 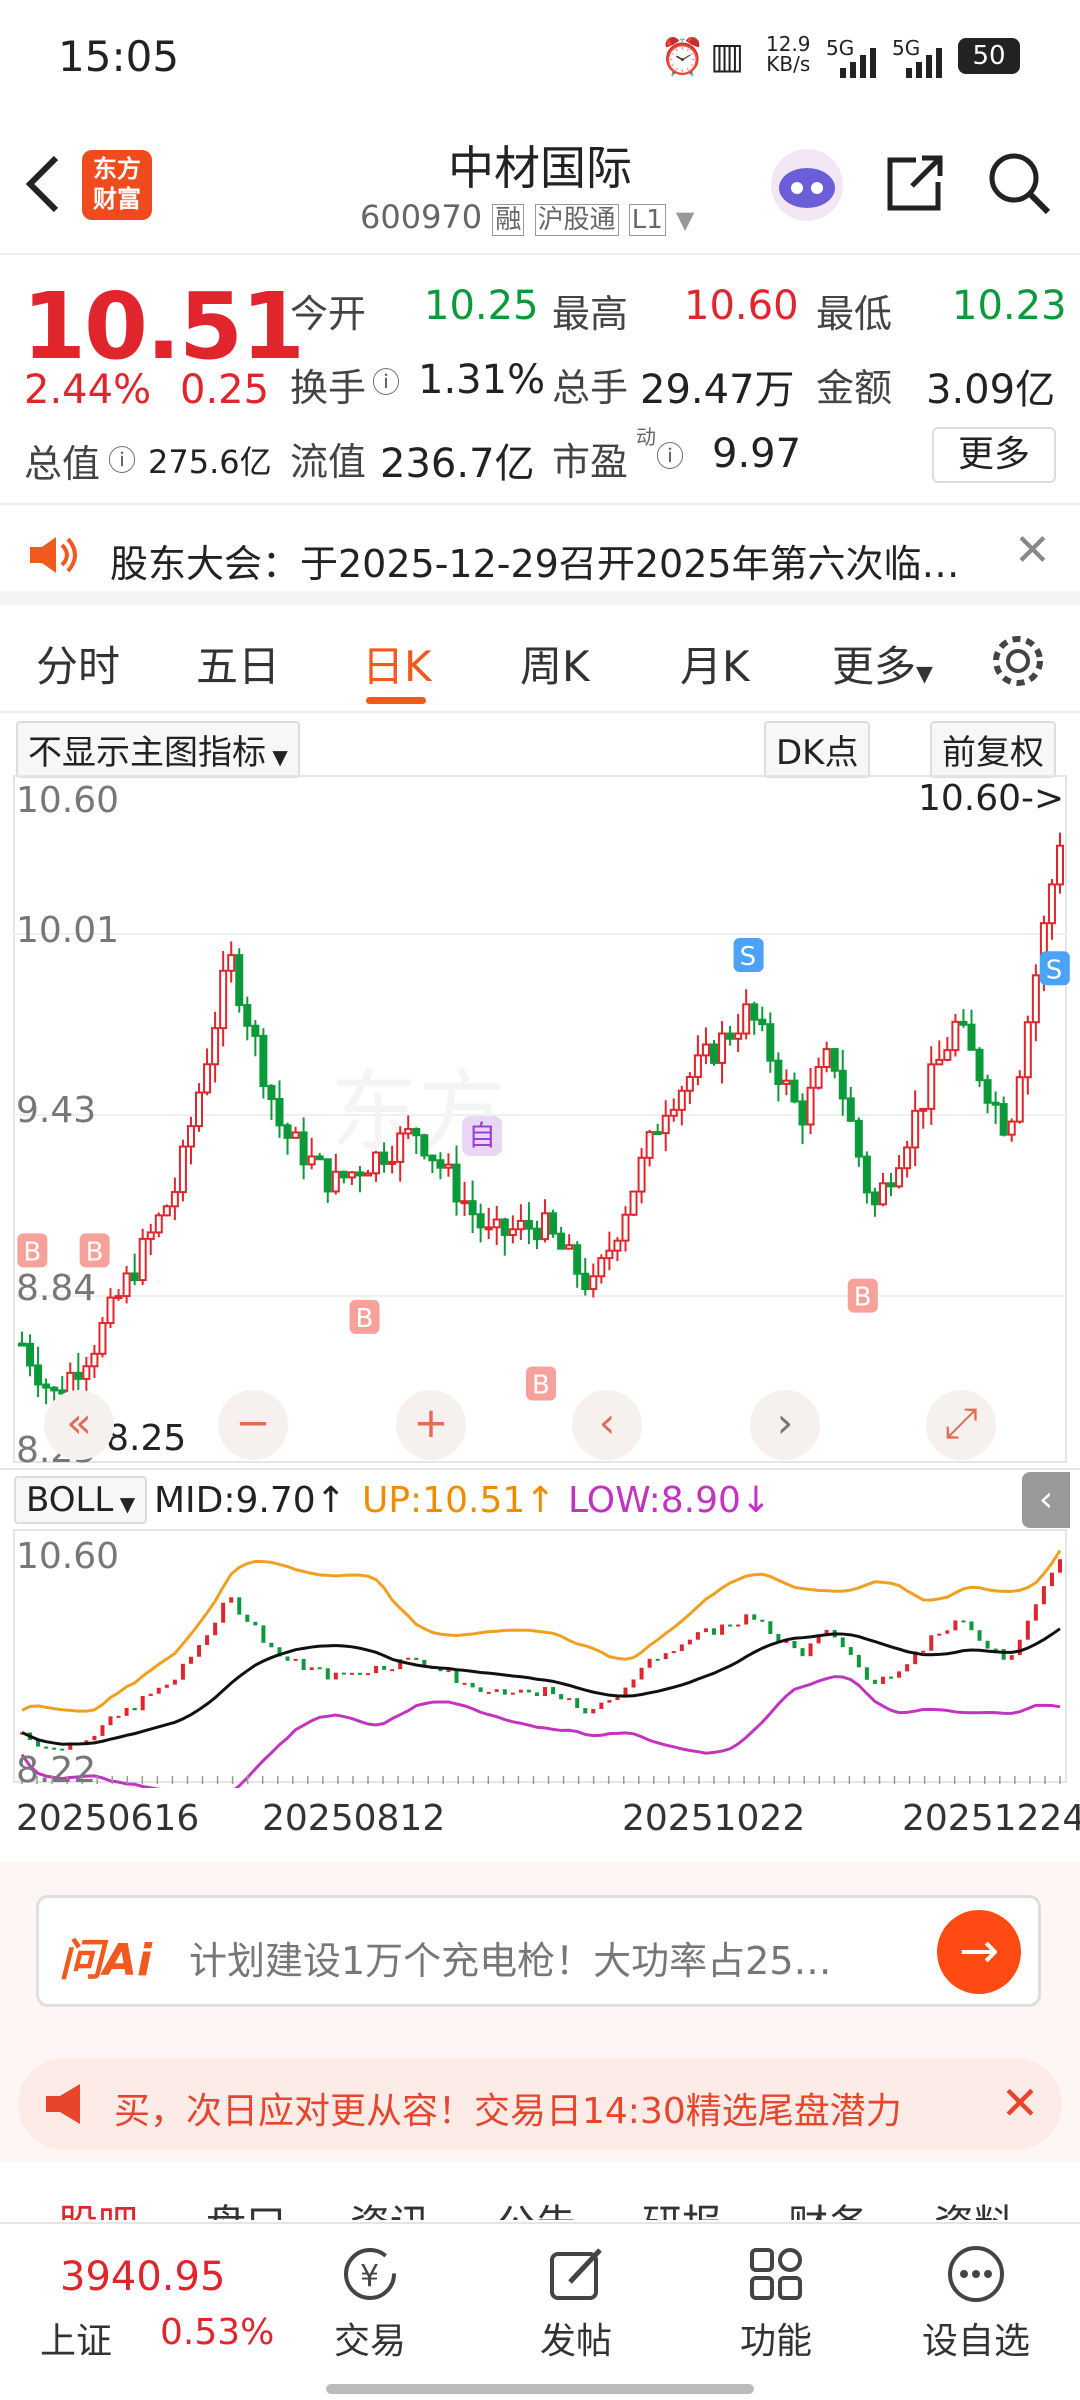 I want to click on tab-5day: 五日, so click(x=238, y=663).